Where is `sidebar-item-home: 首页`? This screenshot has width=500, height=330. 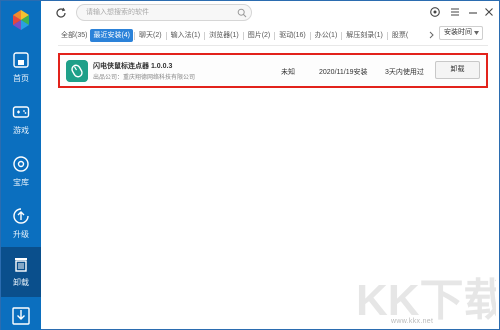 sidebar-item-home: 首页 is located at coordinates (21, 68).